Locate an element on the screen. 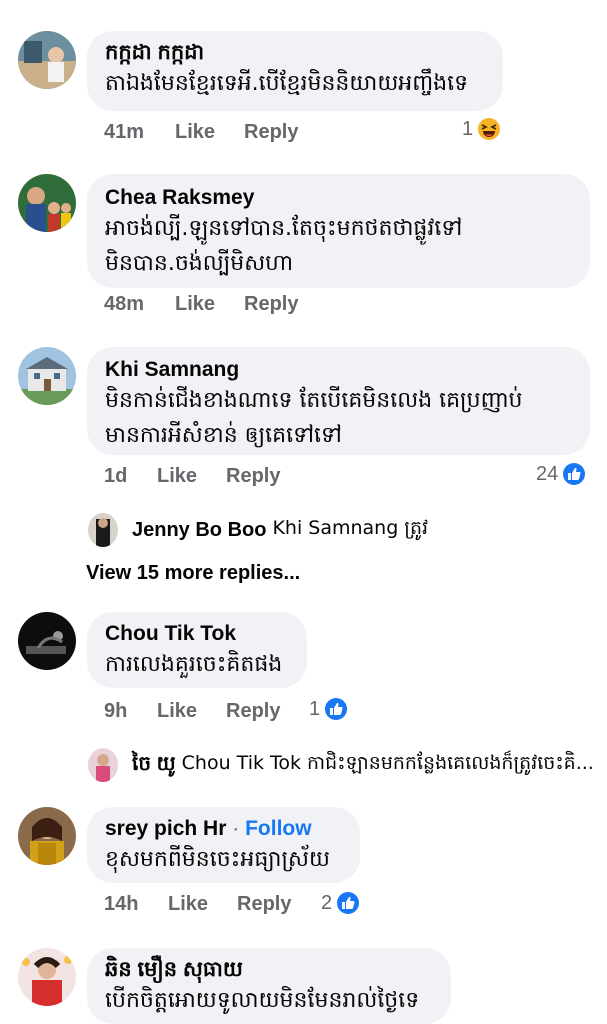 This screenshot has height=1024, width=607. comment-text: អាចង់ល្បី.ឡូនទៅបាន.តែចុះមកថតថាផ្លូវទៅ is located at coordinates (284, 228).